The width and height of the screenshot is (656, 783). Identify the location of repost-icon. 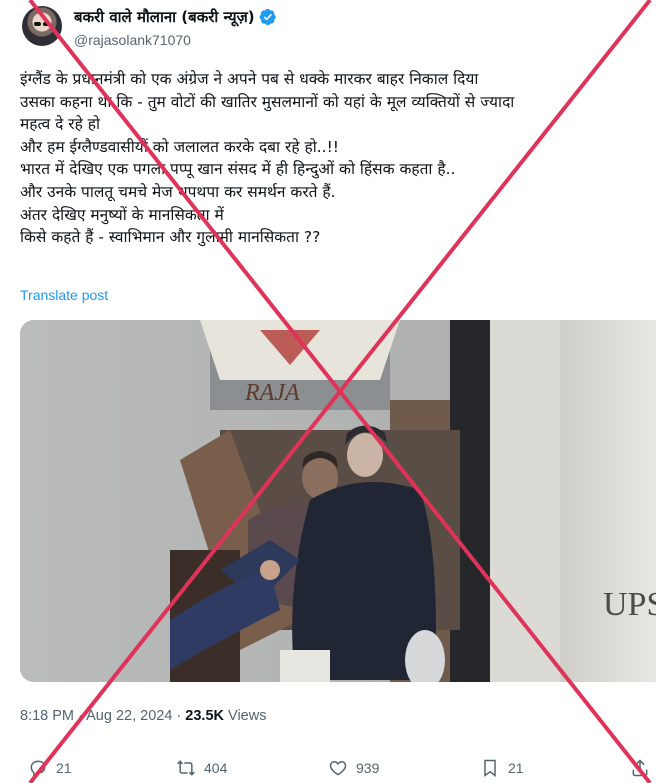
(186, 768).